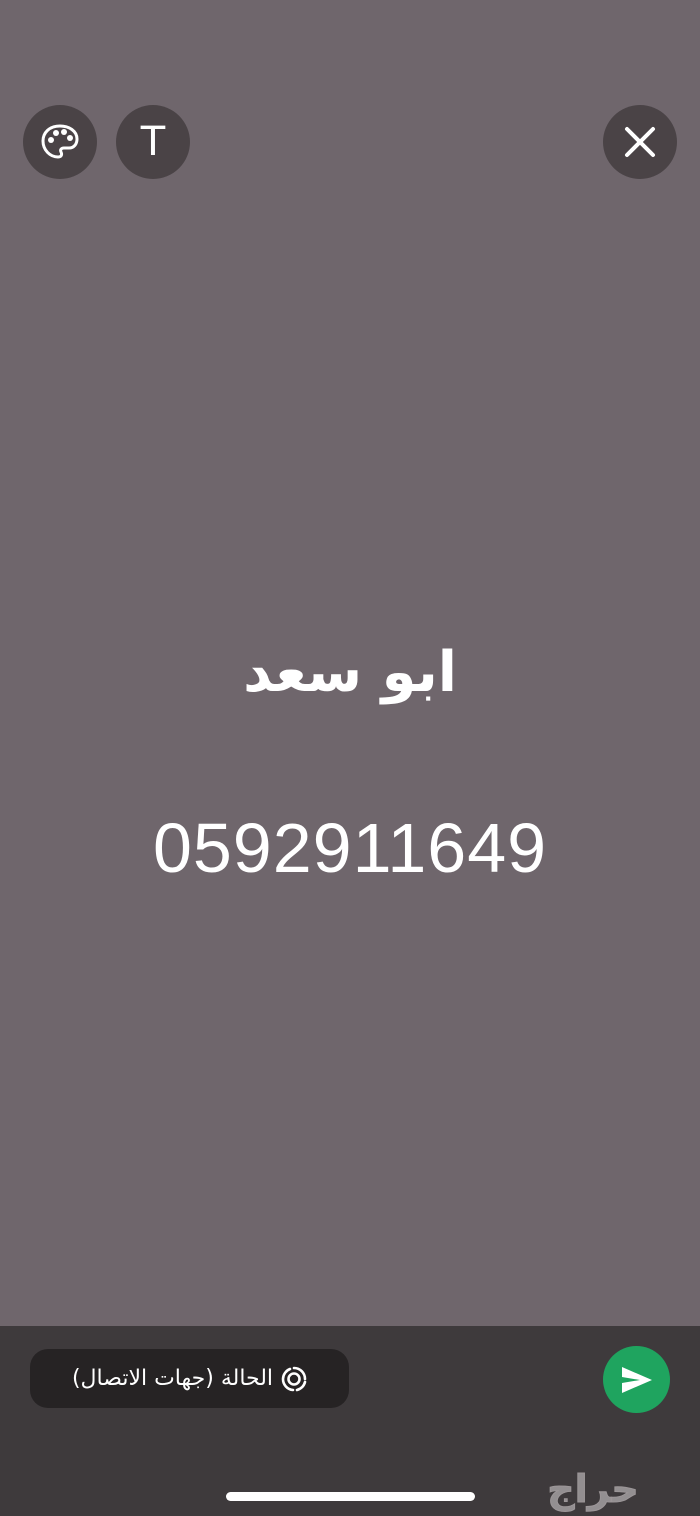 The width and height of the screenshot is (700, 1516). Describe the element at coordinates (350, 848) in the screenshot. I see `status-text-phone: 0592911649` at that location.